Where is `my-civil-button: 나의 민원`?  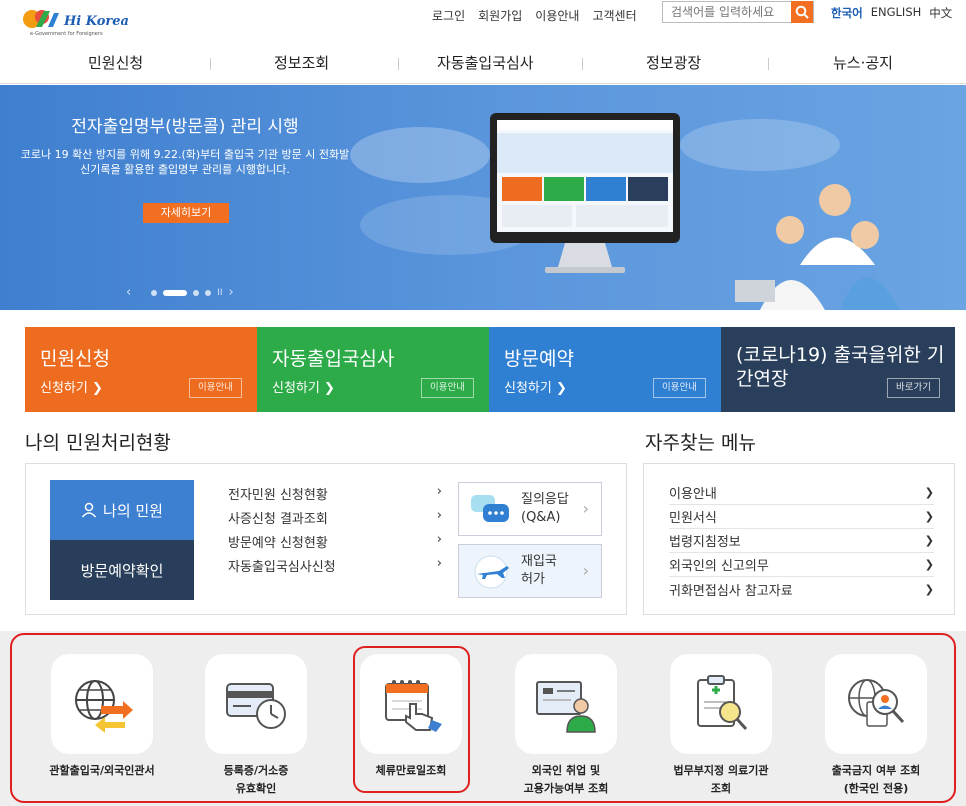 my-civil-button: 나의 민원 is located at coordinates (122, 510).